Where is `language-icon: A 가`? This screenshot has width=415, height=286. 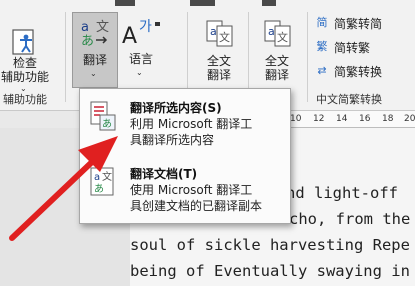 language-icon: A 가 is located at coordinates (141, 32).